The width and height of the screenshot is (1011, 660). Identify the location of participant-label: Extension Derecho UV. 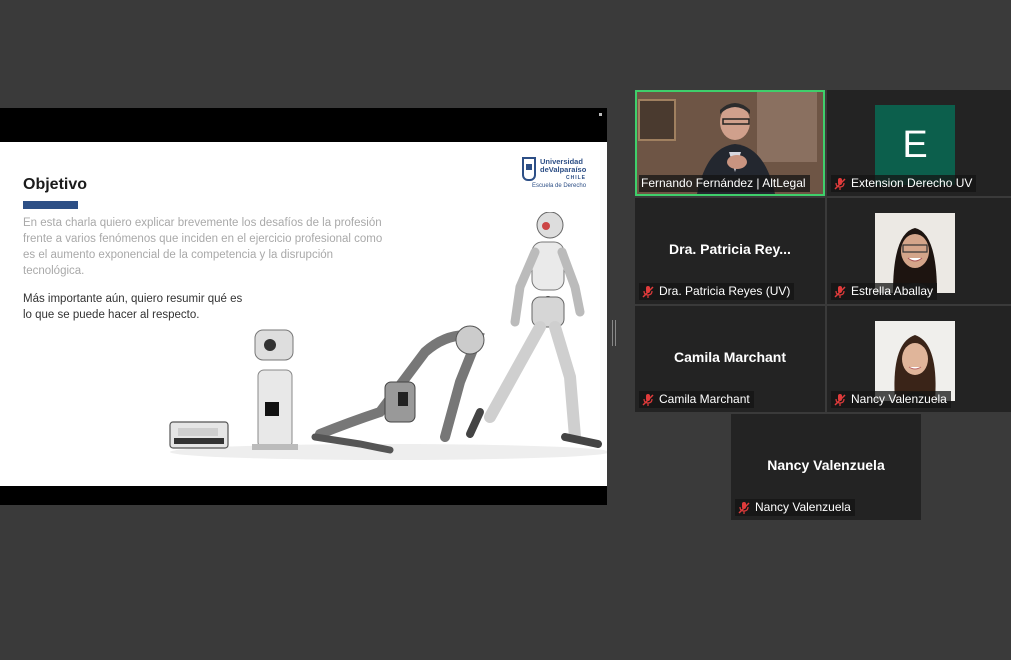
(904, 183).